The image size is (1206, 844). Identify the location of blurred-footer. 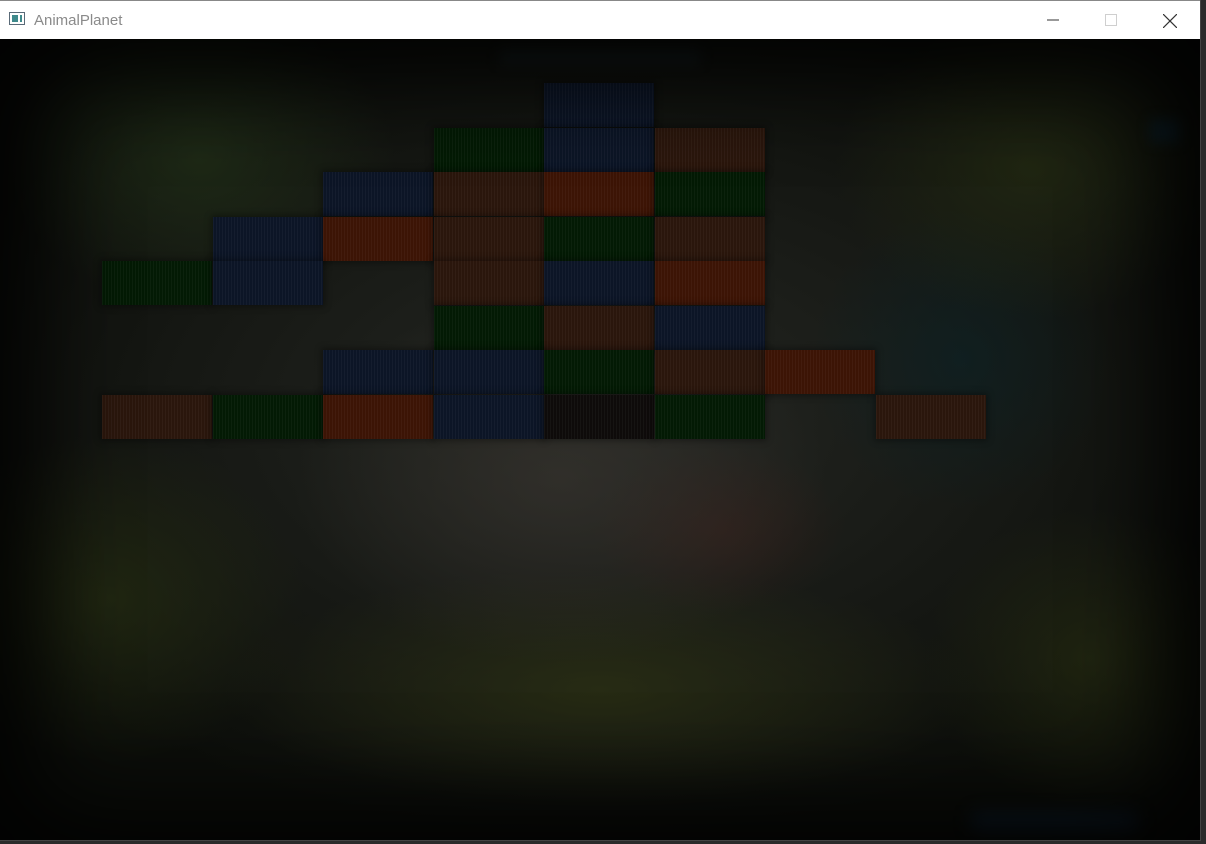
(1055, 822).